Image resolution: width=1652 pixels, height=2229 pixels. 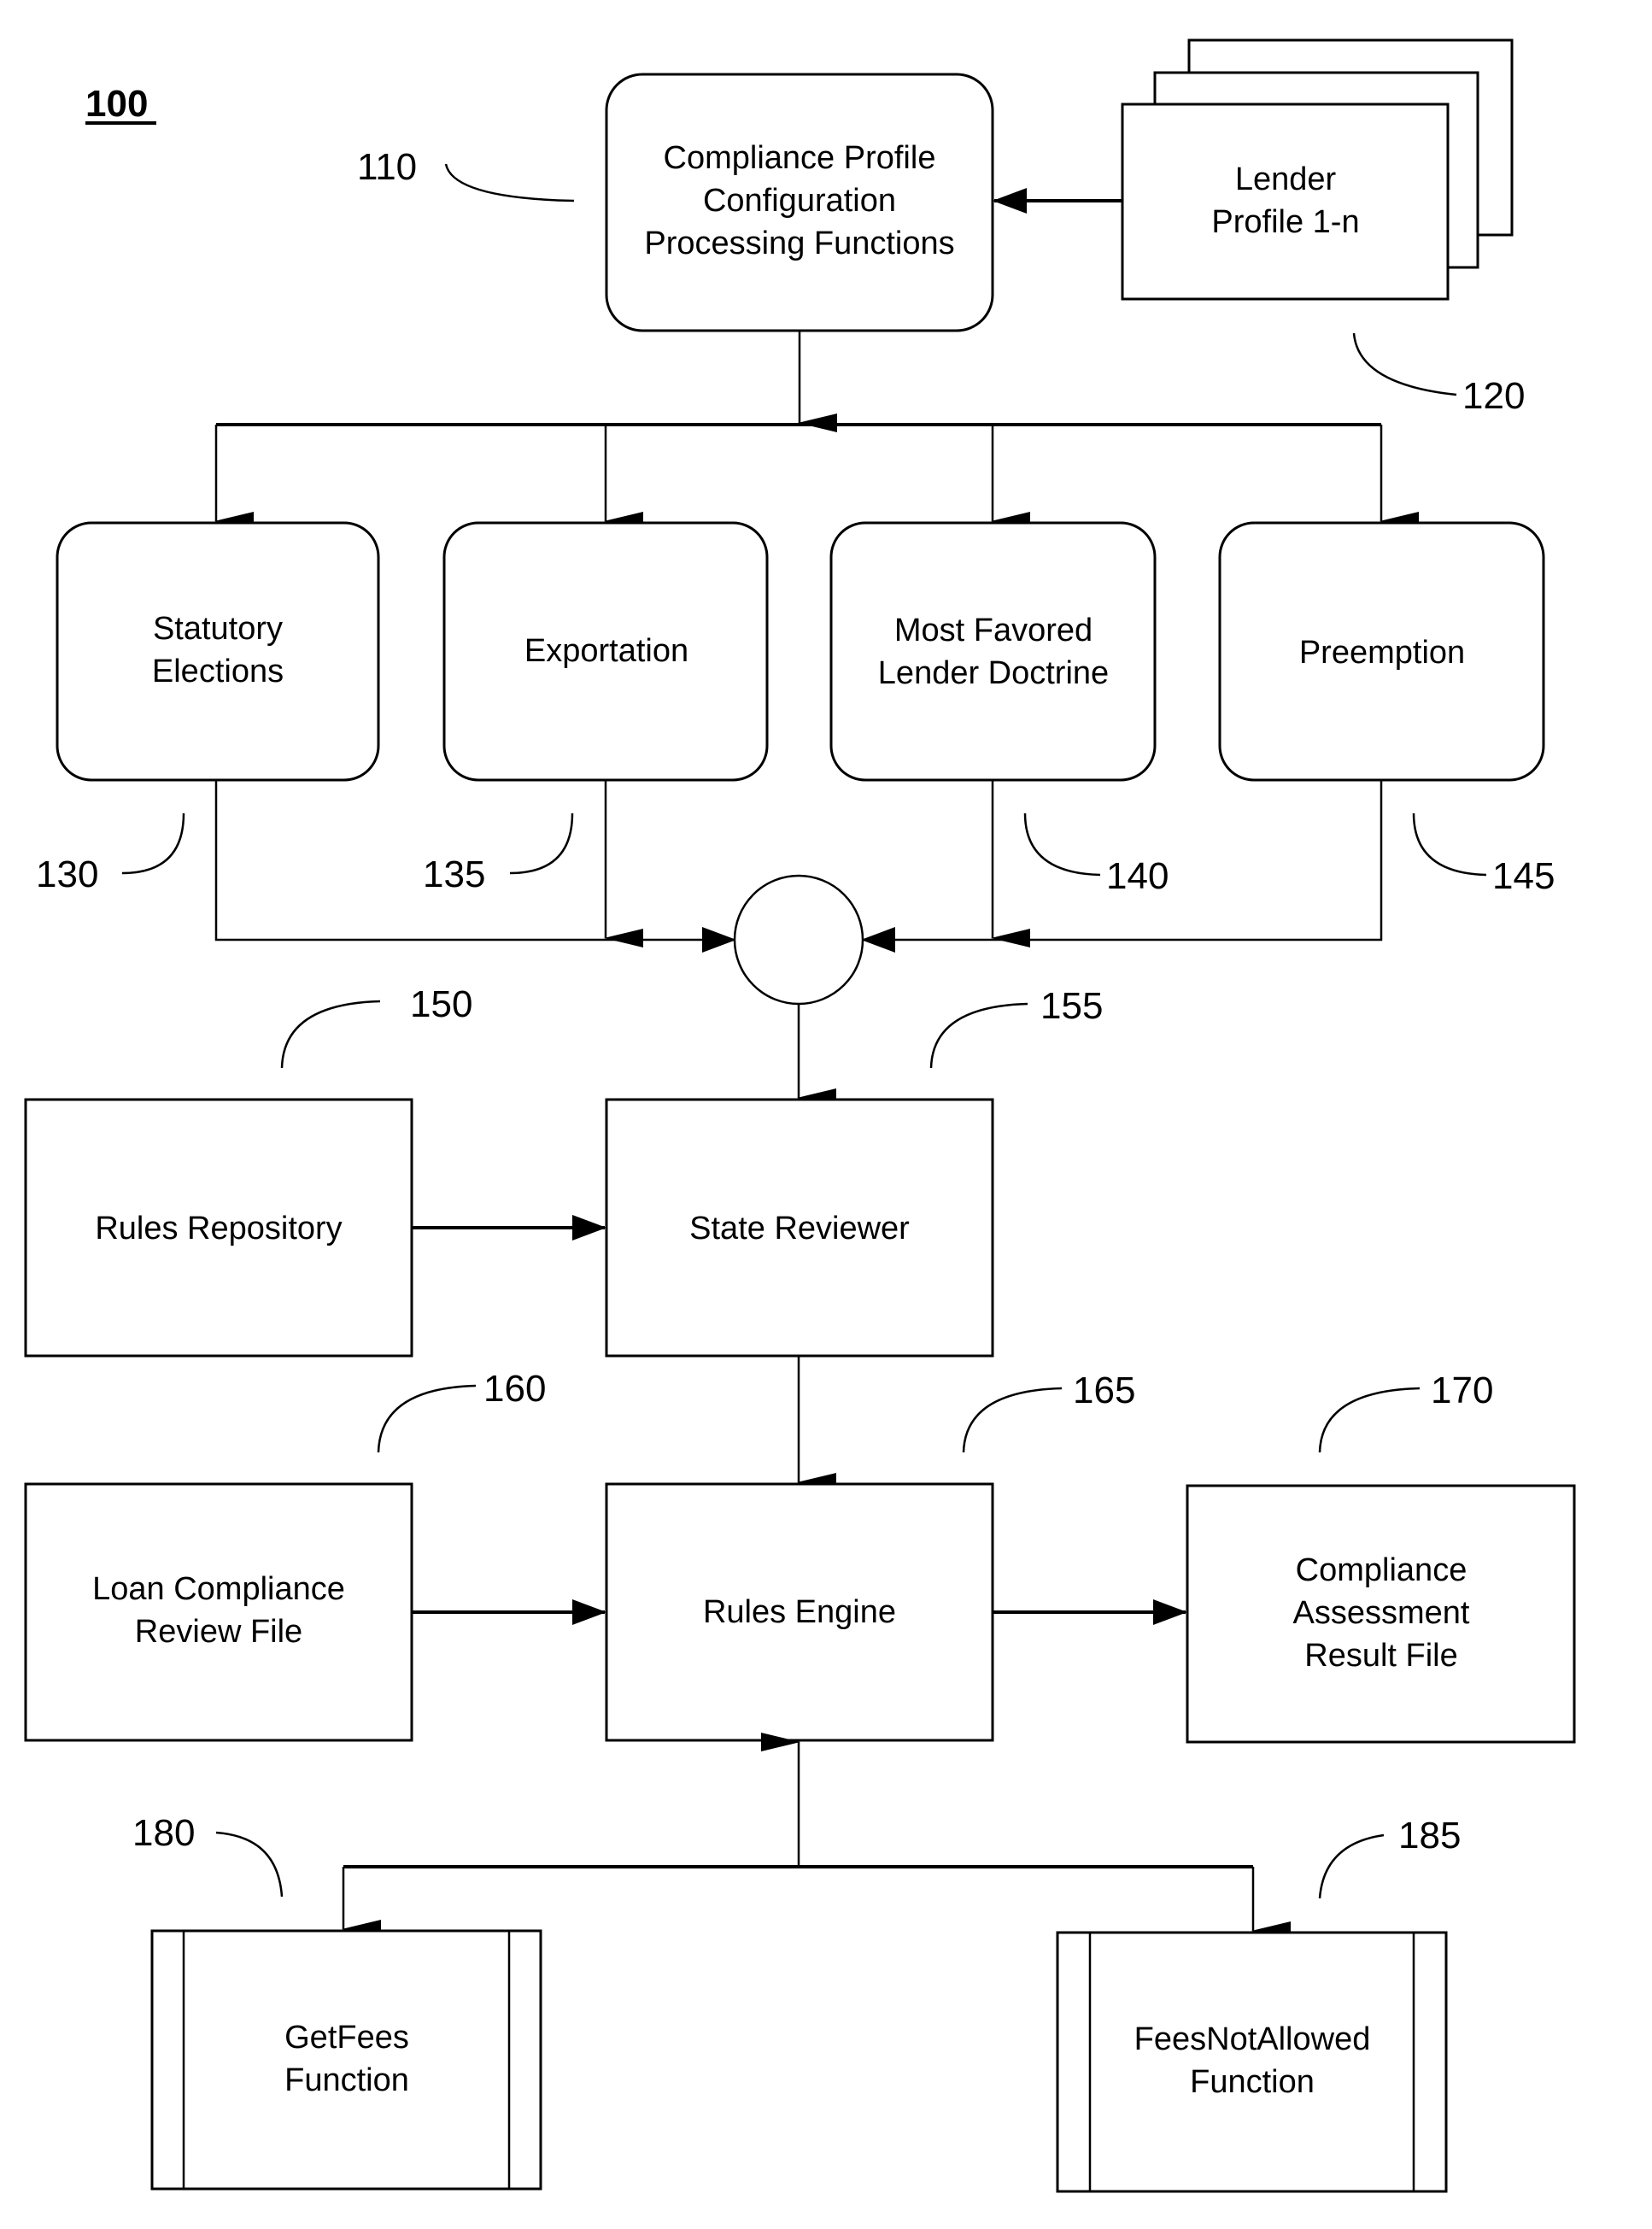 I want to click on compliance-assessment-line-3: Result File, so click(x=1381, y=1656).